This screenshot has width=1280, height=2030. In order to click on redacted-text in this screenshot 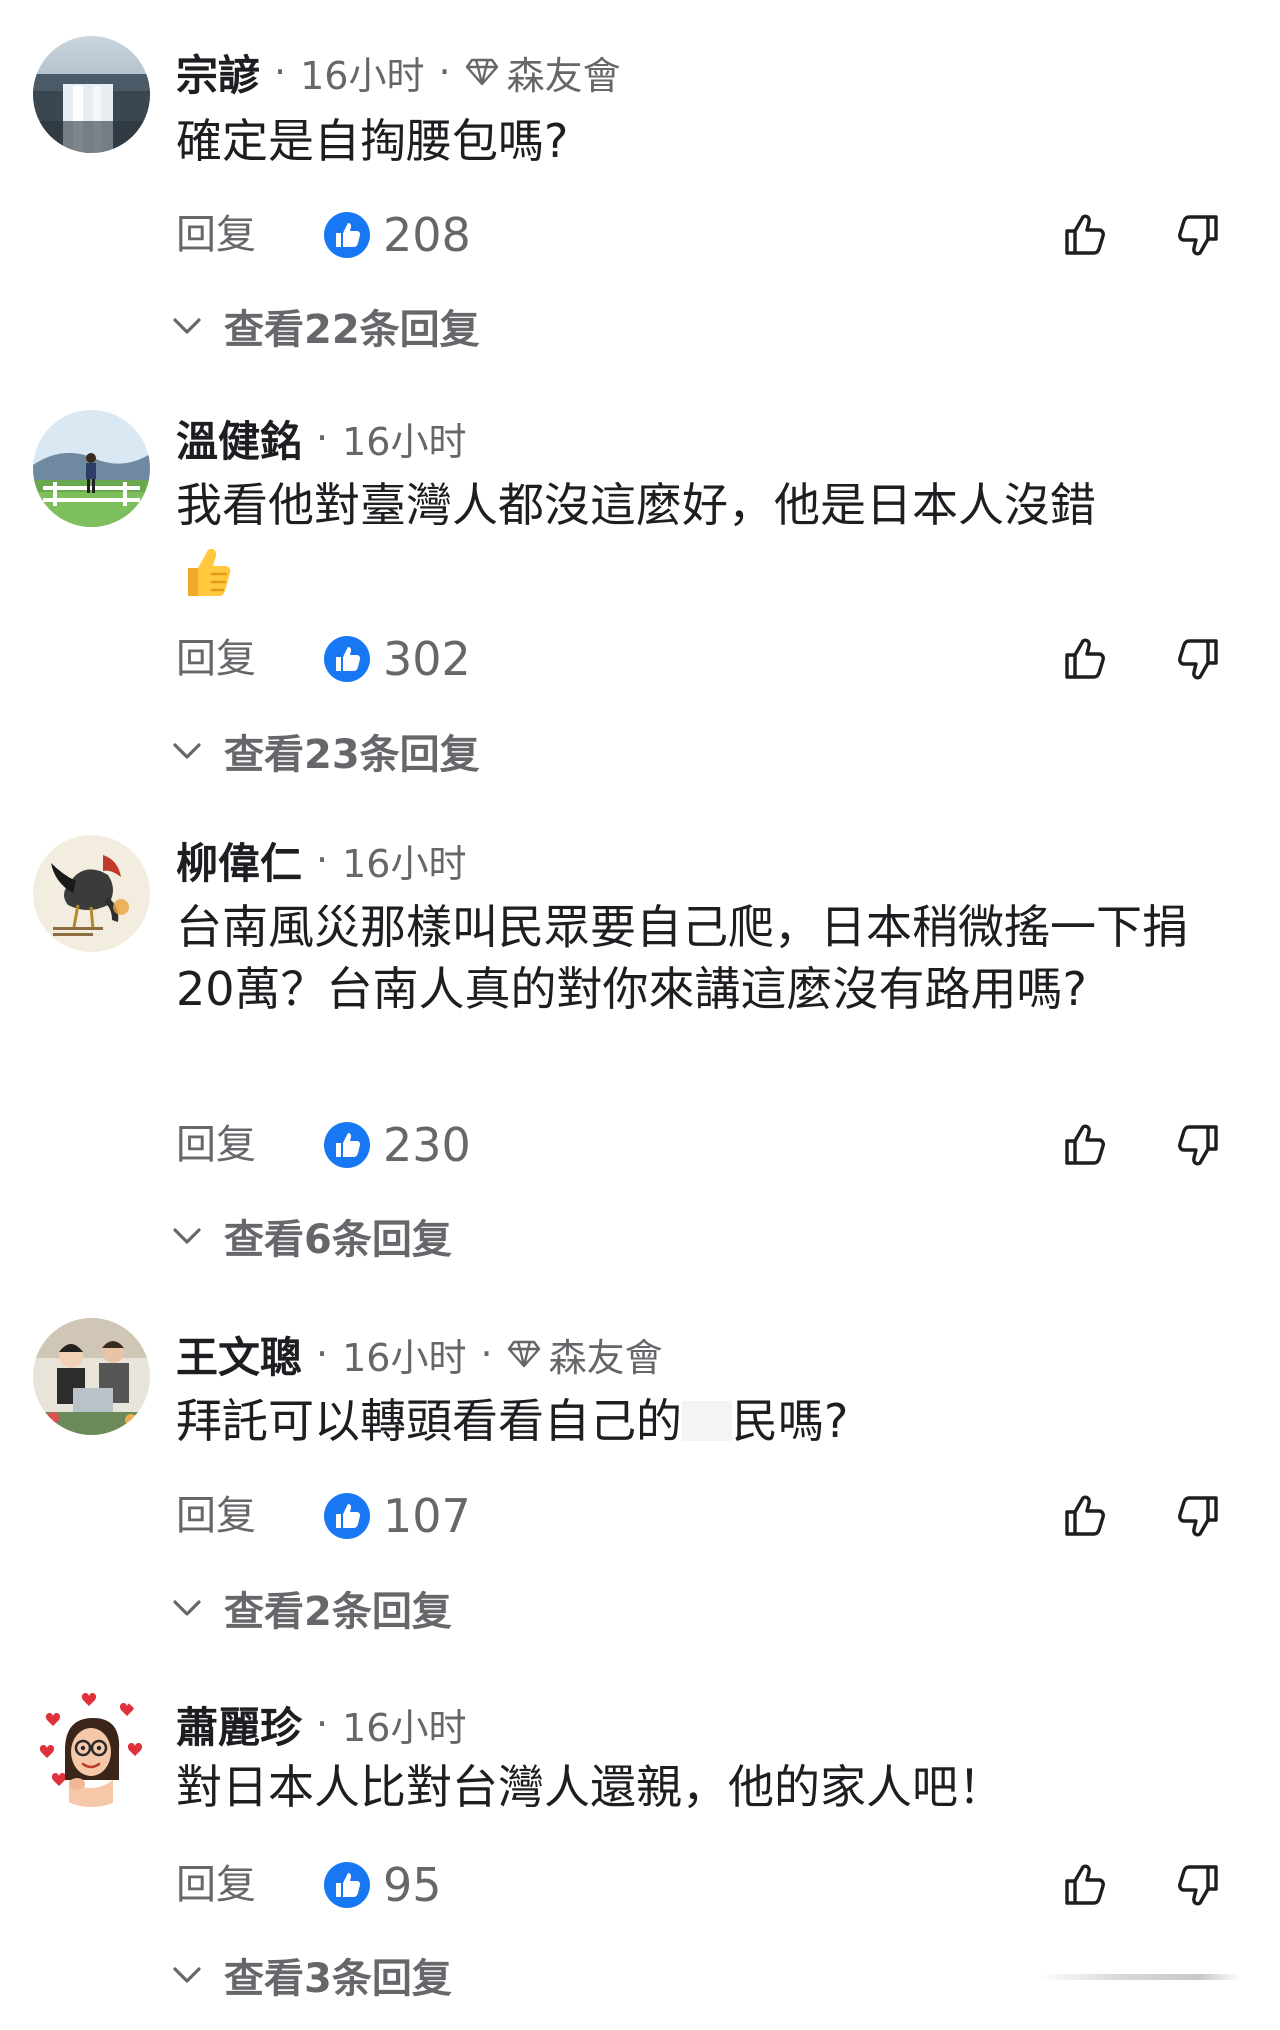, I will do `click(707, 1421)`.